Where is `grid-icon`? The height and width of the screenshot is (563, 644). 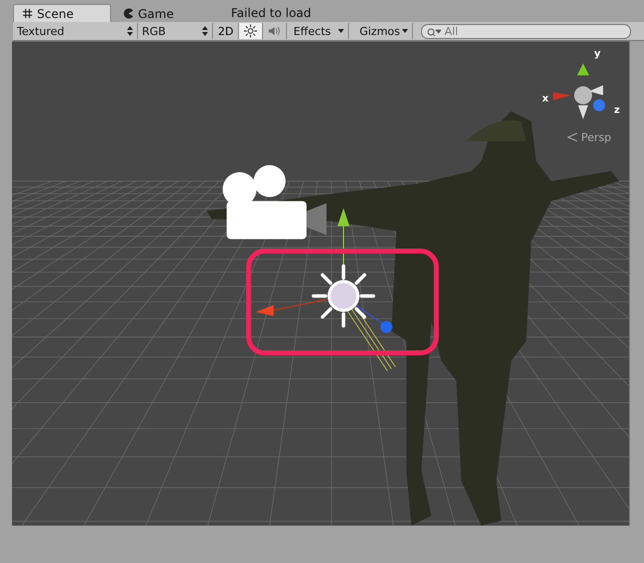 grid-icon is located at coordinates (27, 13).